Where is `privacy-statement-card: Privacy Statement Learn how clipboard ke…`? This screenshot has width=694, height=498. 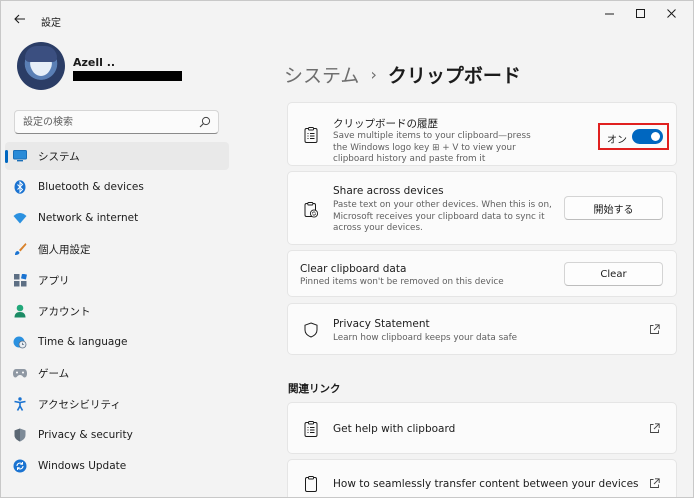
privacy-statement-card: Privacy Statement Learn how clipboard ke… is located at coordinates (482, 329).